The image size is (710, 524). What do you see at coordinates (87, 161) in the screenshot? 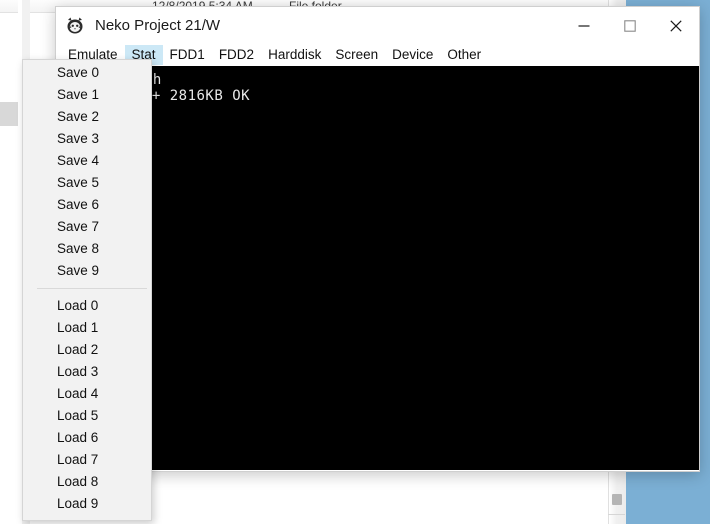
I see `menu-option-save-4: Save 4` at bounding box center [87, 161].